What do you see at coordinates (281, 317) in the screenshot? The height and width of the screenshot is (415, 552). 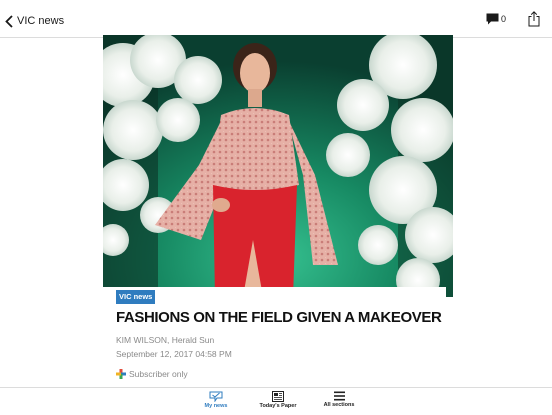 I see `article-headline: FASHIONS ON THE FIELD GIVEN A MAKEOVER` at bounding box center [281, 317].